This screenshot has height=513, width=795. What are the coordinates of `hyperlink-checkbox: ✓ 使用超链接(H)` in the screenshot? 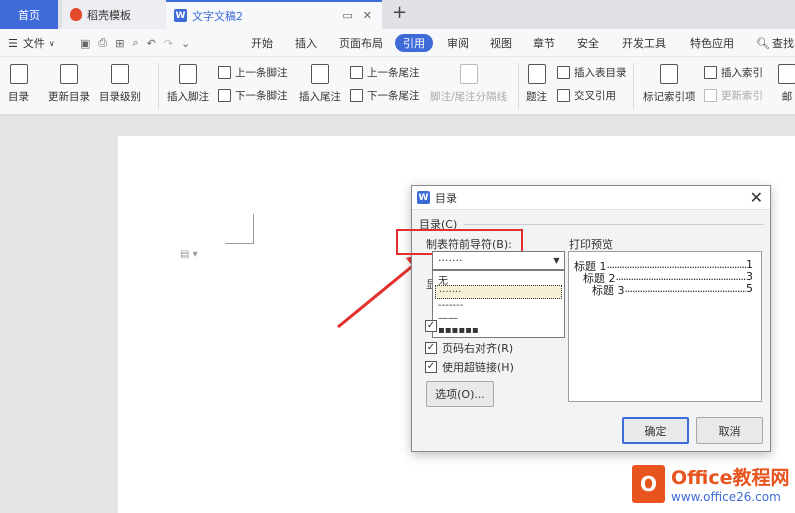 It's located at (469, 367).